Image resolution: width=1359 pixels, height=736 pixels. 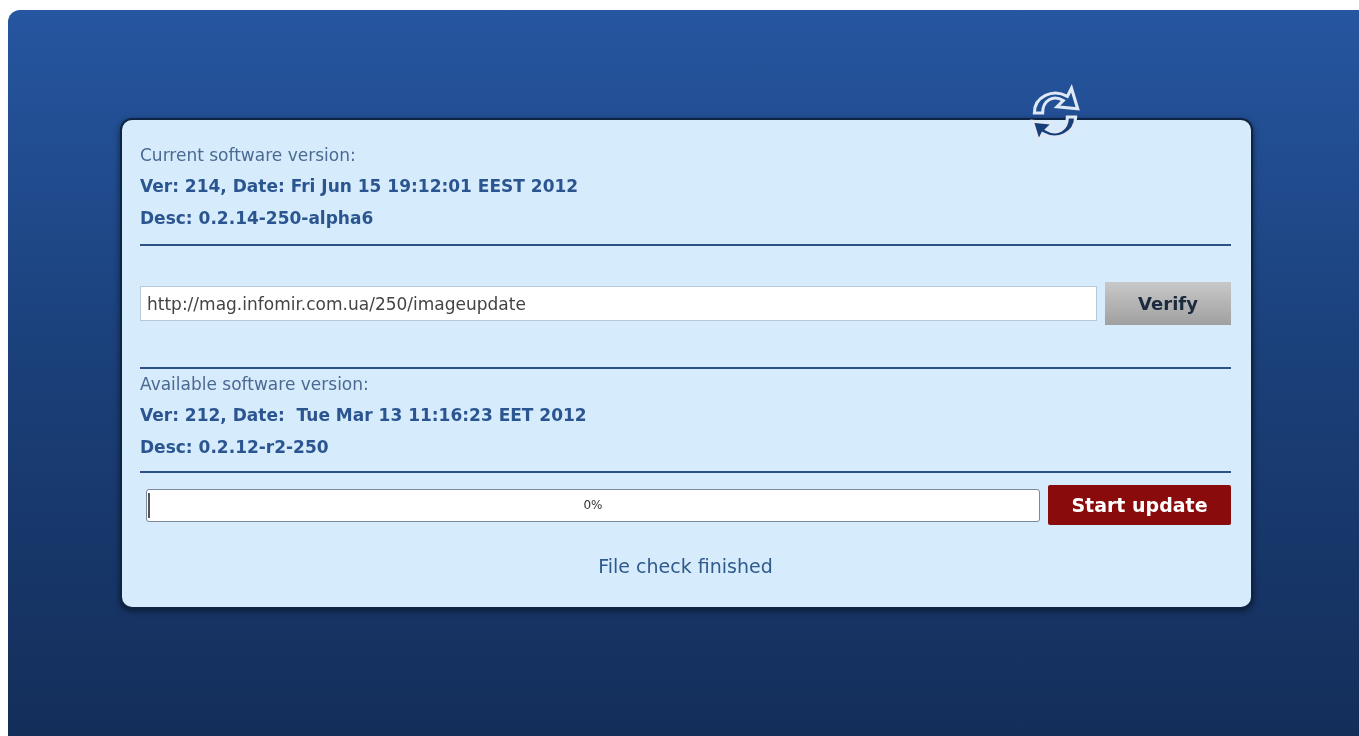 I want to click on section-heading: Available software version:, so click(x=255, y=384).